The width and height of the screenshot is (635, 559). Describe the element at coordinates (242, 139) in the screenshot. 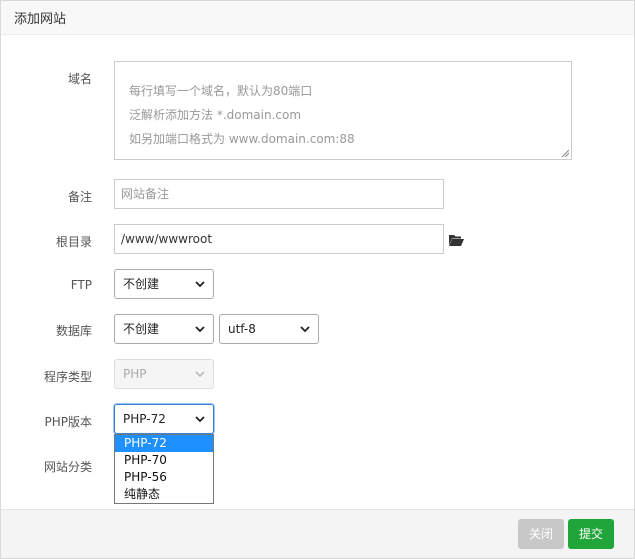

I see `domain-placeholder-line-3: 如另加端口格式为 www.domain.com:88` at that location.